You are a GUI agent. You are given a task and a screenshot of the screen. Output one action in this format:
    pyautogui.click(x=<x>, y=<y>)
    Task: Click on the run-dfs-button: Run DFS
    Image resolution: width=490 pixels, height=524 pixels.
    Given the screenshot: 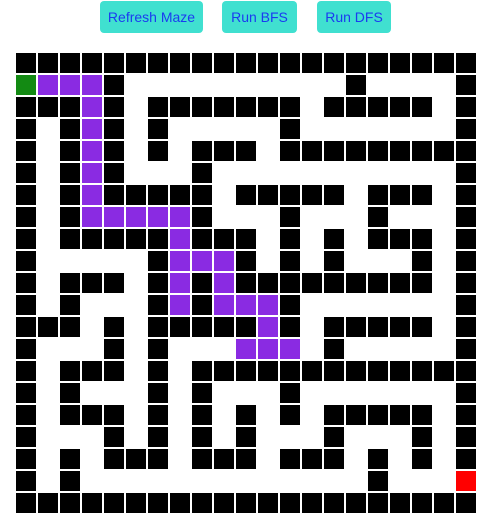 What is the action you would take?
    pyautogui.click(x=354, y=17)
    